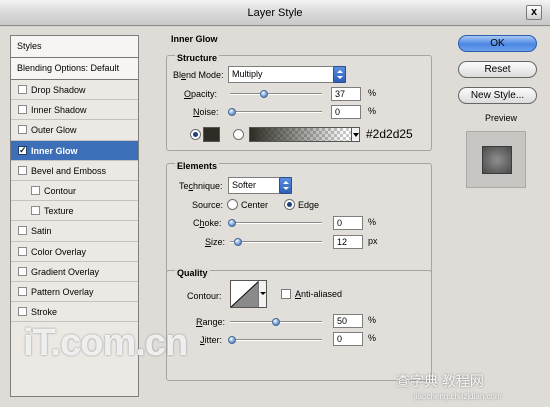 The width and height of the screenshot is (550, 407). Describe the element at coordinates (248, 294) in the screenshot. I see `contour-picker` at that location.